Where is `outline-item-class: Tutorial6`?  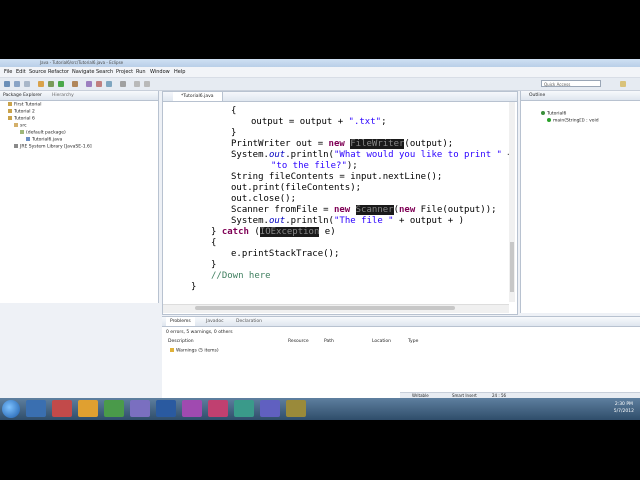
outline-item-class: Tutorial6 is located at coordinates (553, 114).